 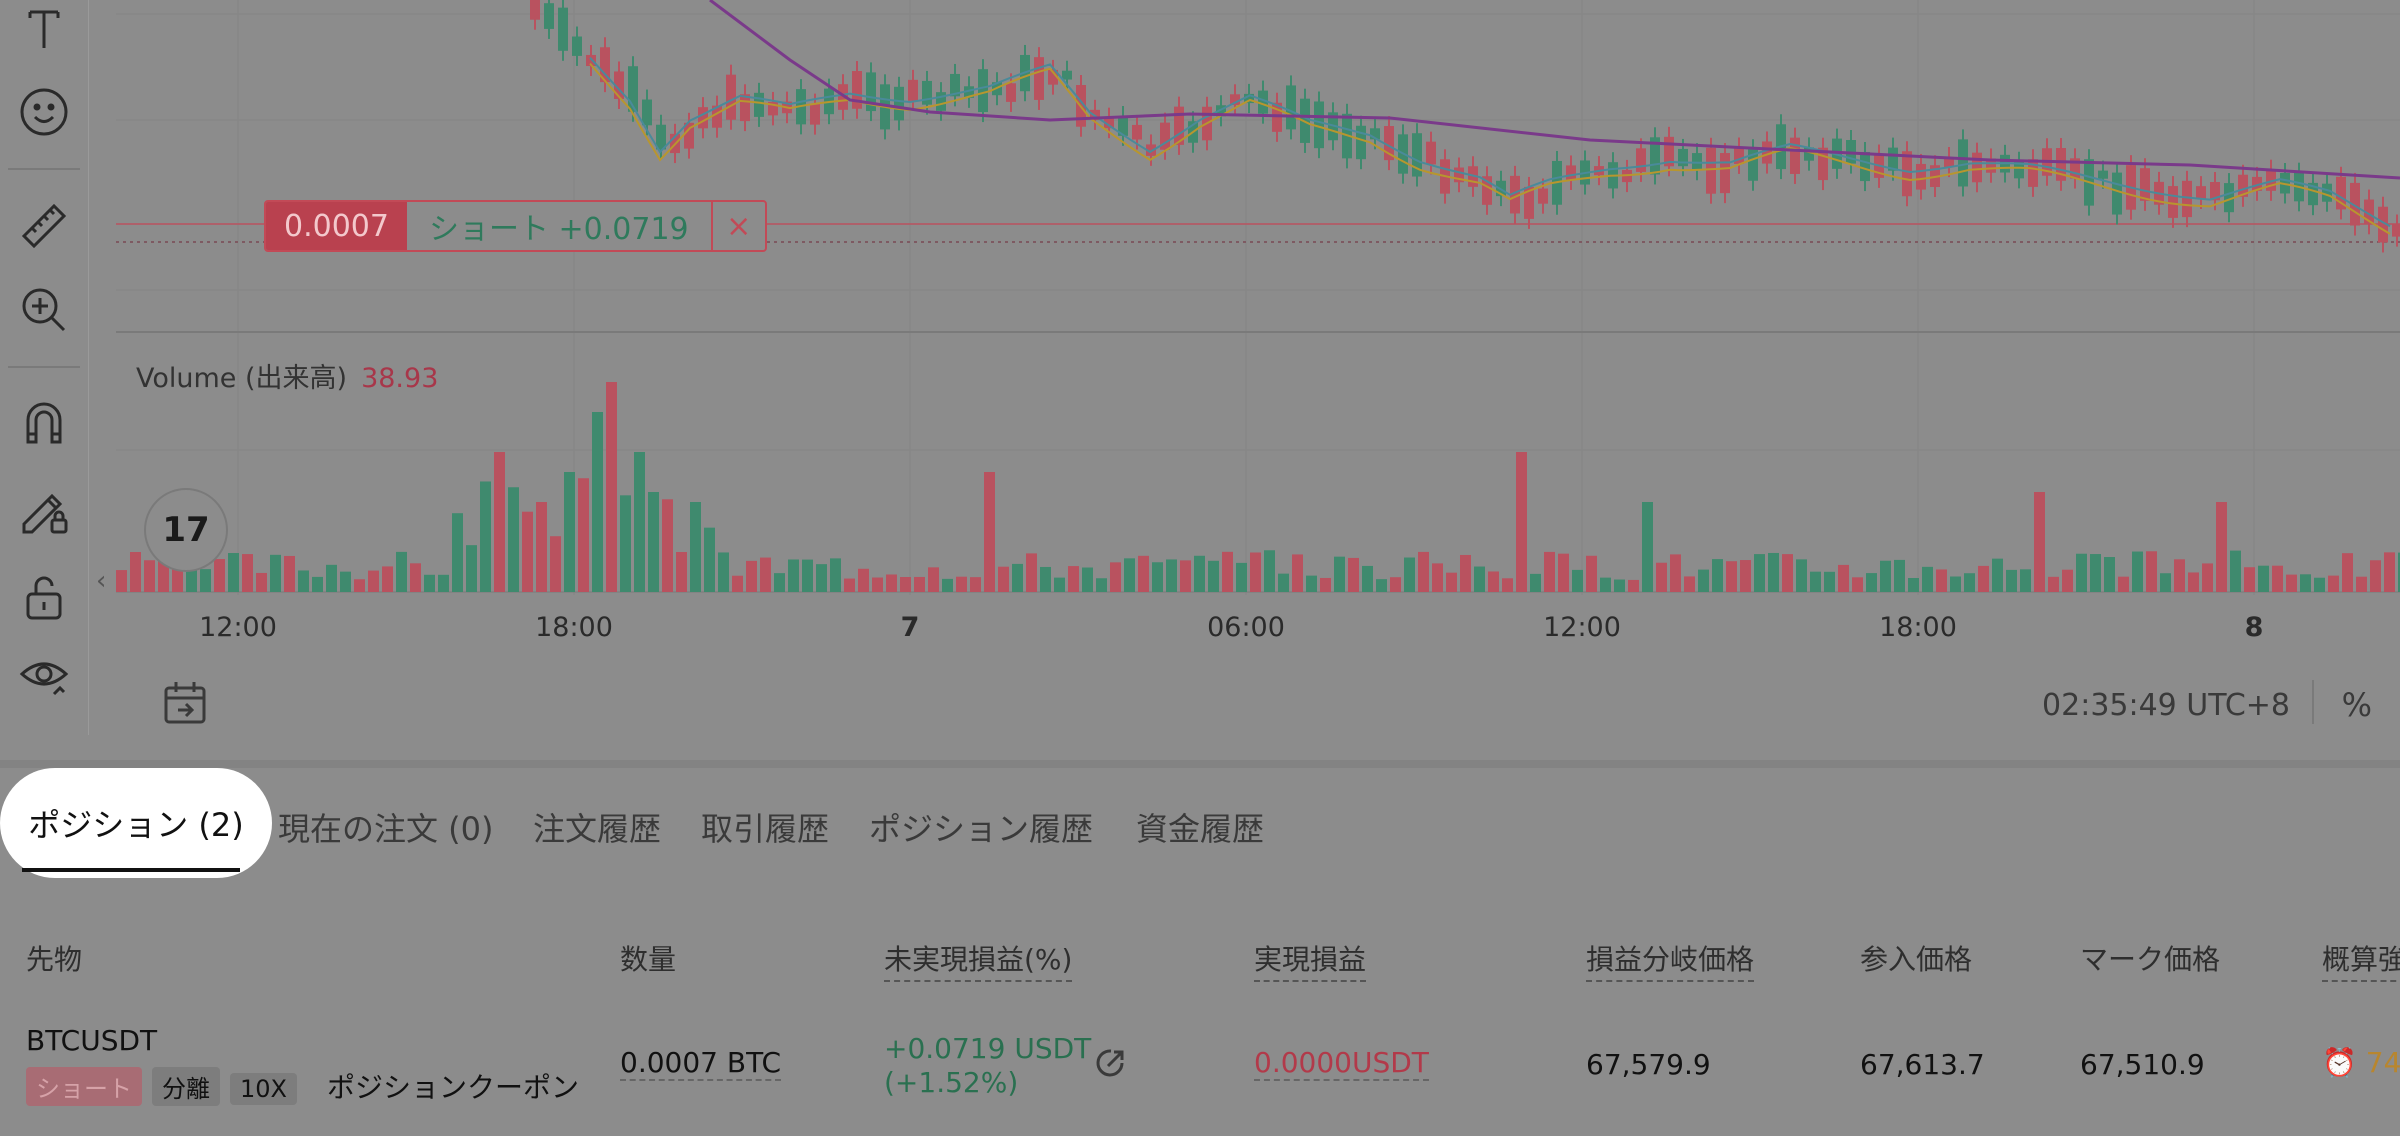 I want to click on tab-open-orders: 現在の注文 (0), so click(x=386, y=827).